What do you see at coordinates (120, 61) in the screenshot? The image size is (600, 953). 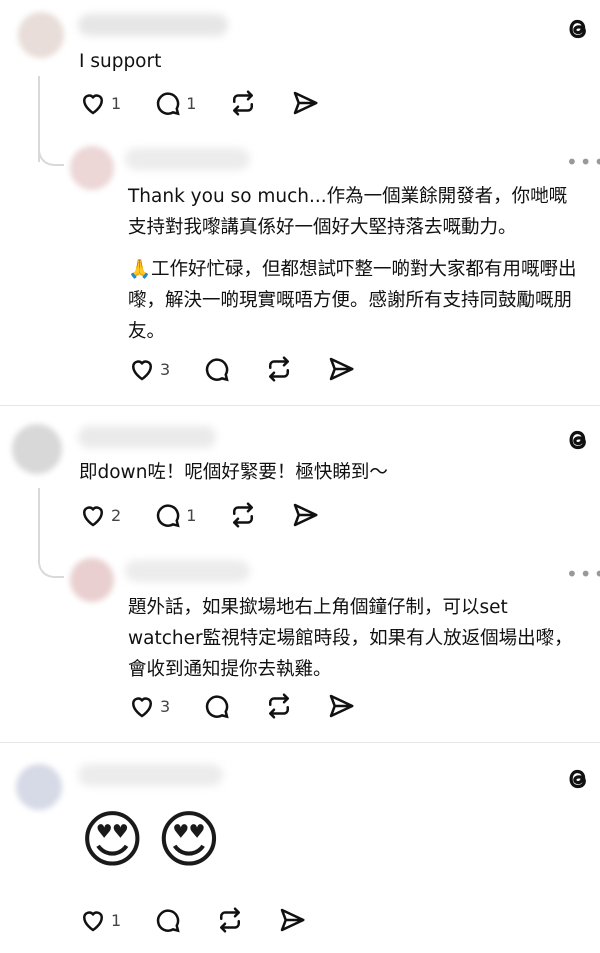 I see `comment-text: I support` at bounding box center [120, 61].